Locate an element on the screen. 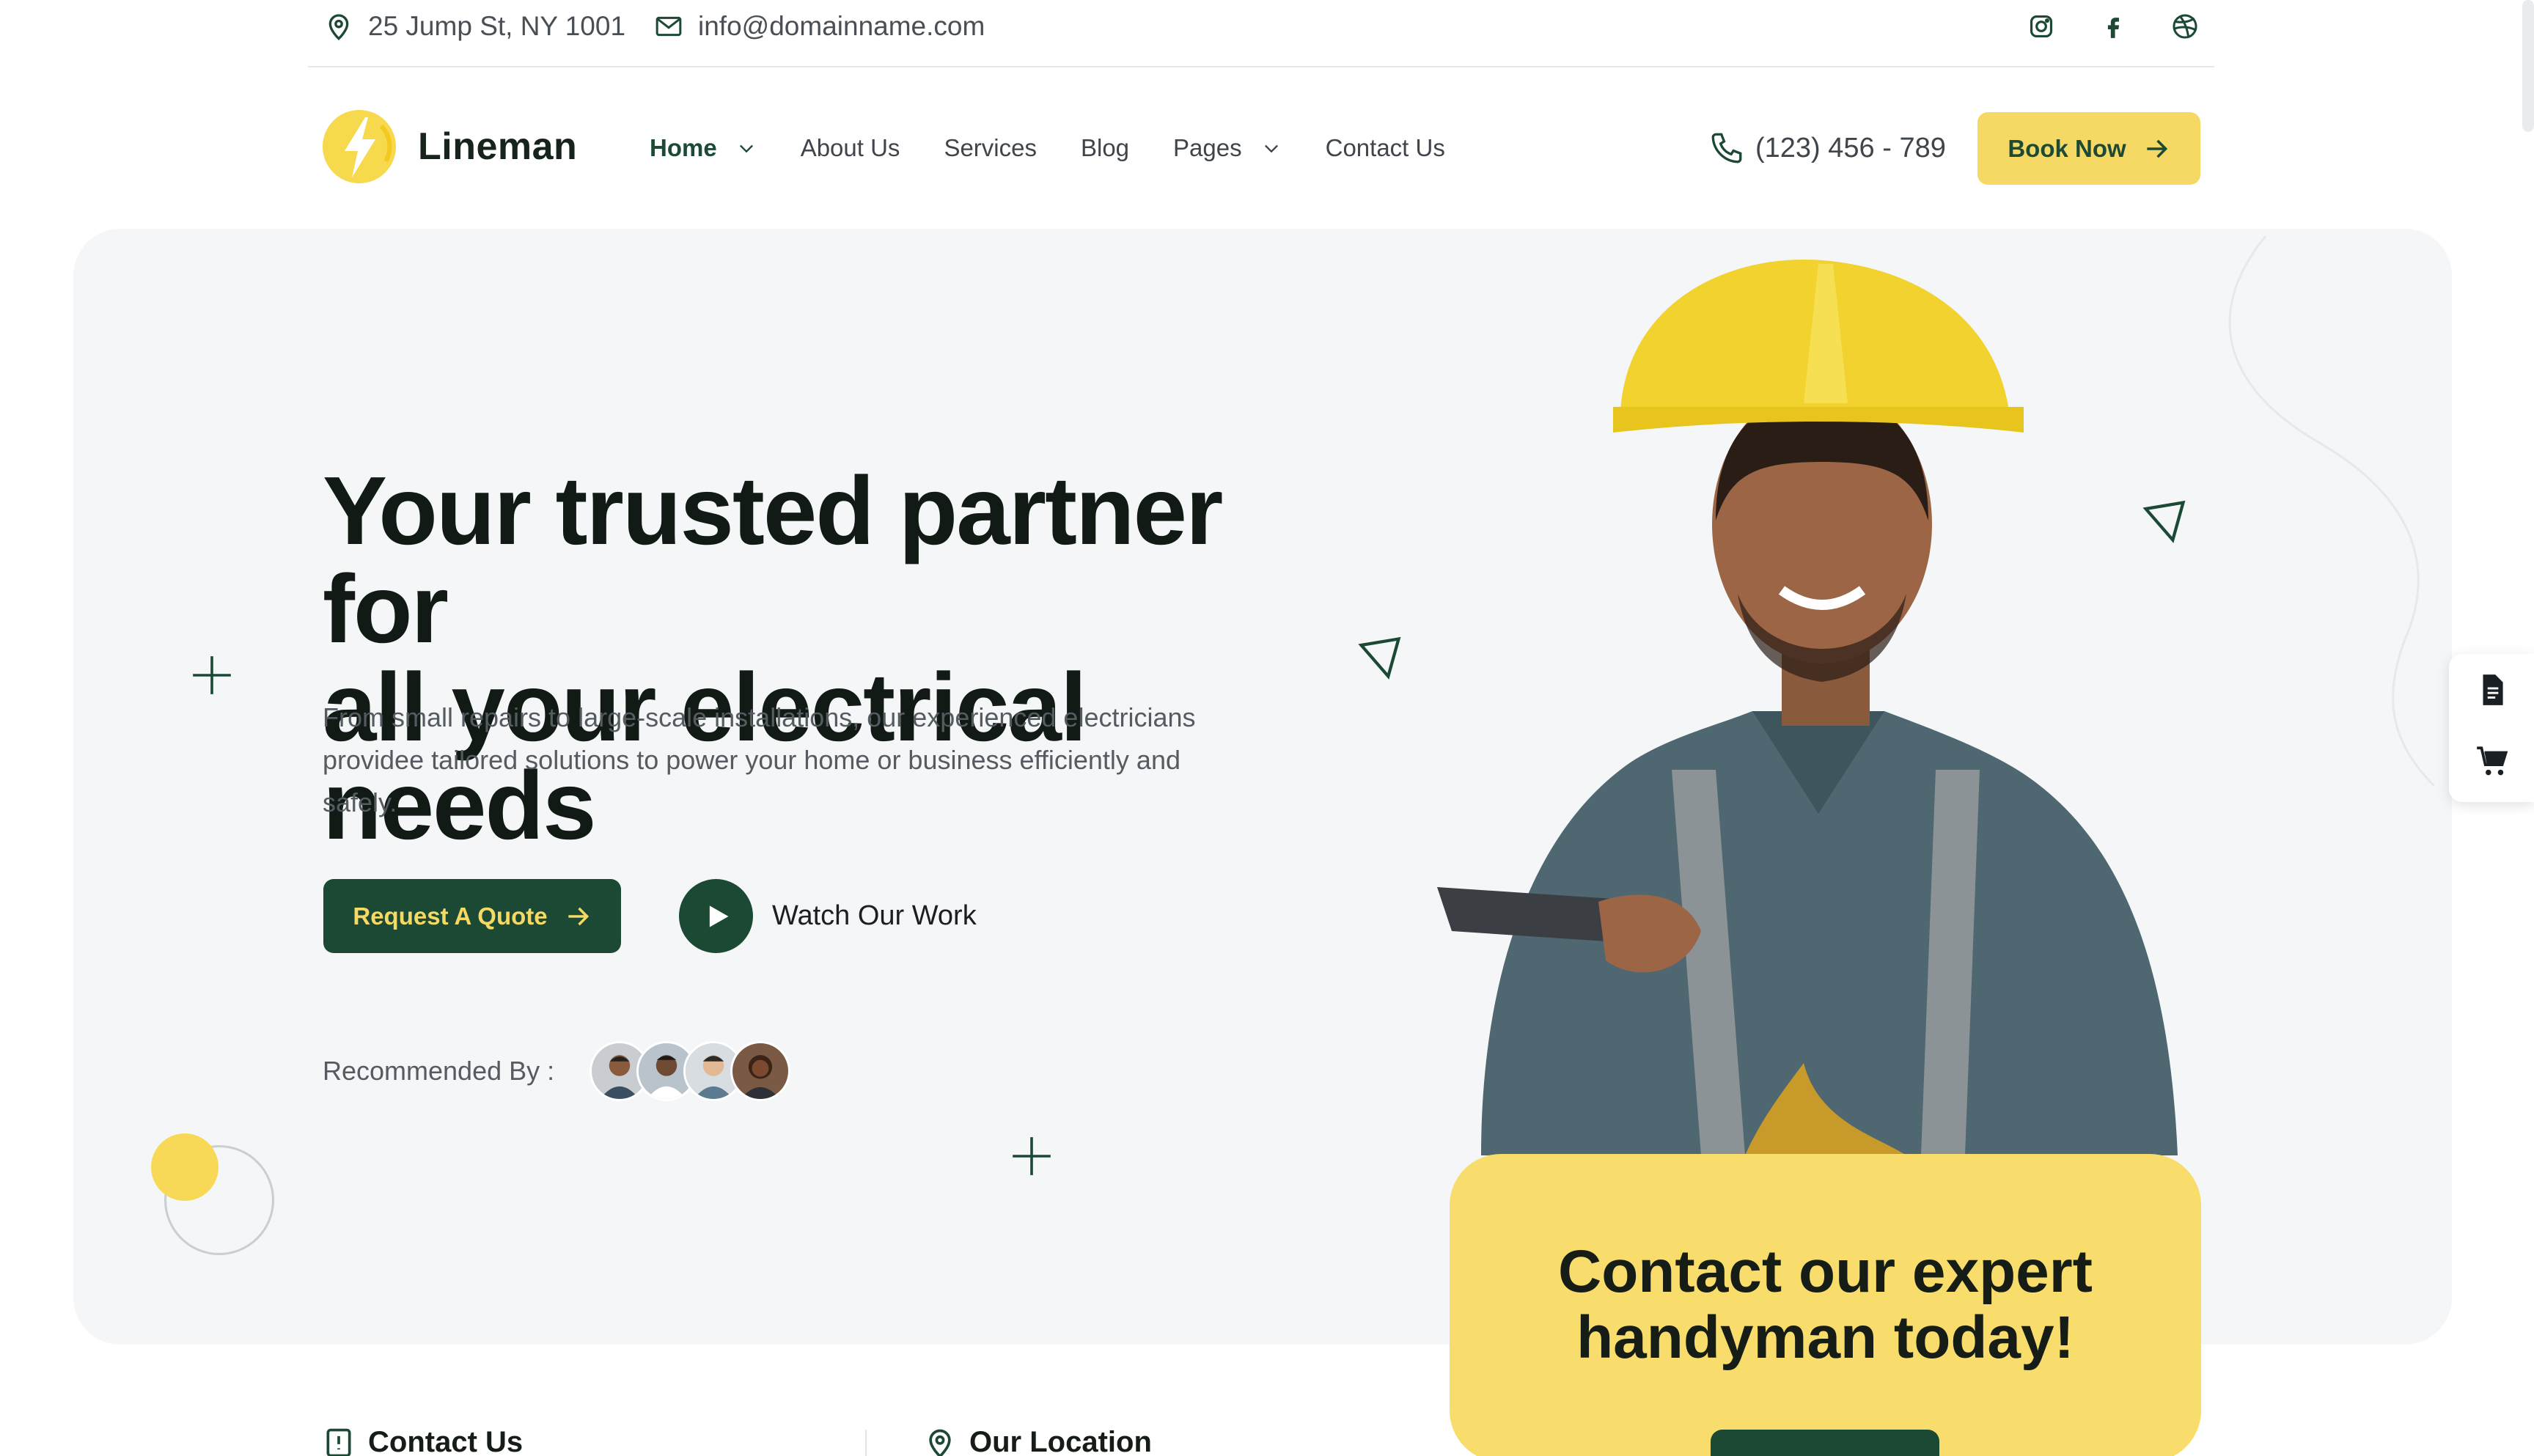 Image resolution: width=2534 pixels, height=1456 pixels. nav-item-services: Services is located at coordinates (990, 148).